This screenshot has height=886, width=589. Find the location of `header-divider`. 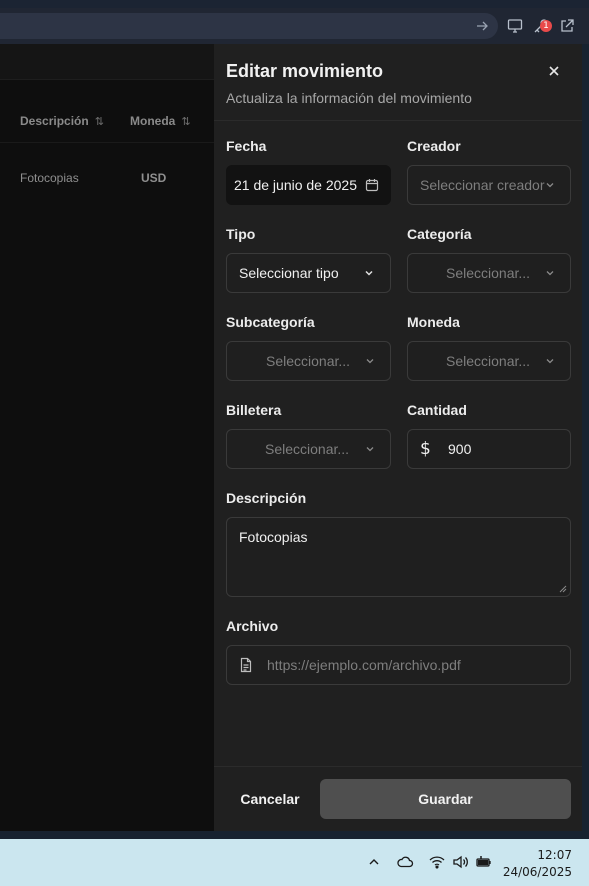

header-divider is located at coordinates (398, 120).